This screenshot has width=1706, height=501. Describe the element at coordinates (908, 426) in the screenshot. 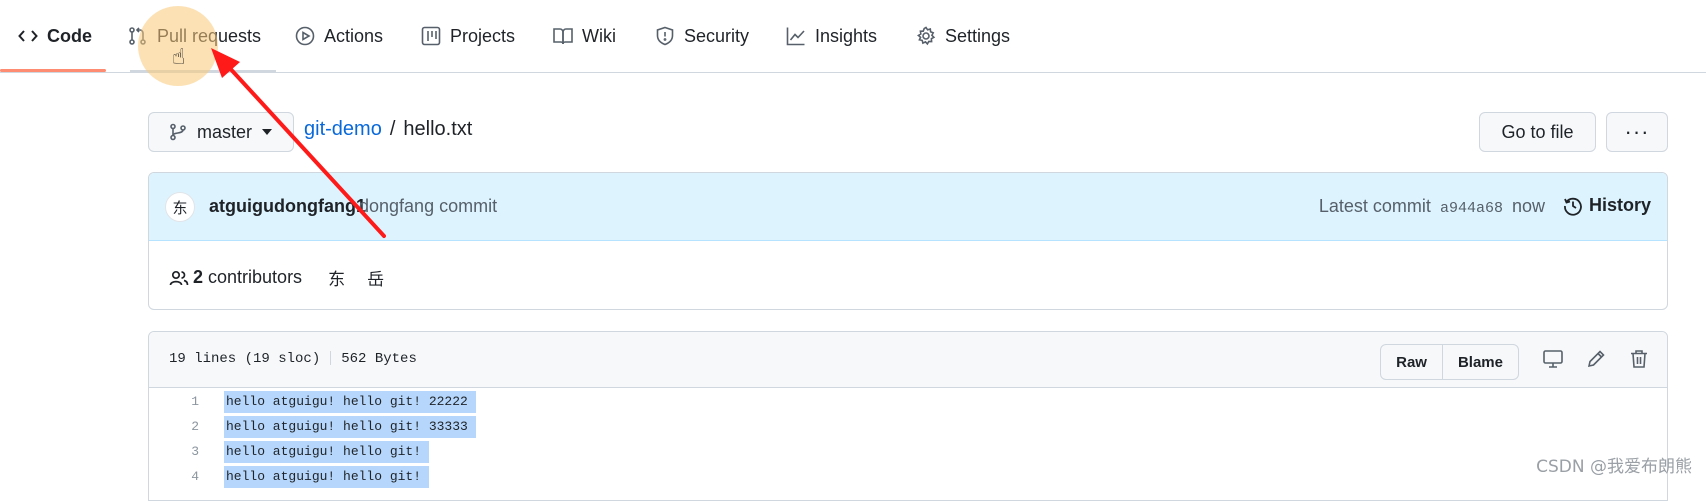

I see `code-line: 2 hello atguigu! hello git! 33333` at that location.